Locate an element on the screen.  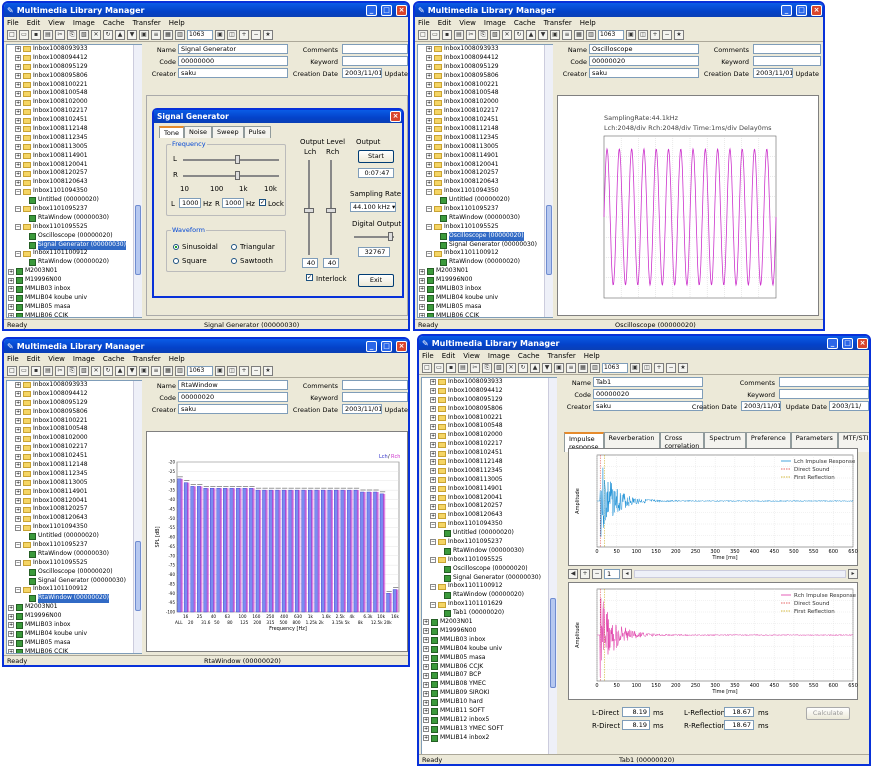
comments-field is located at coordinates (787, 49).